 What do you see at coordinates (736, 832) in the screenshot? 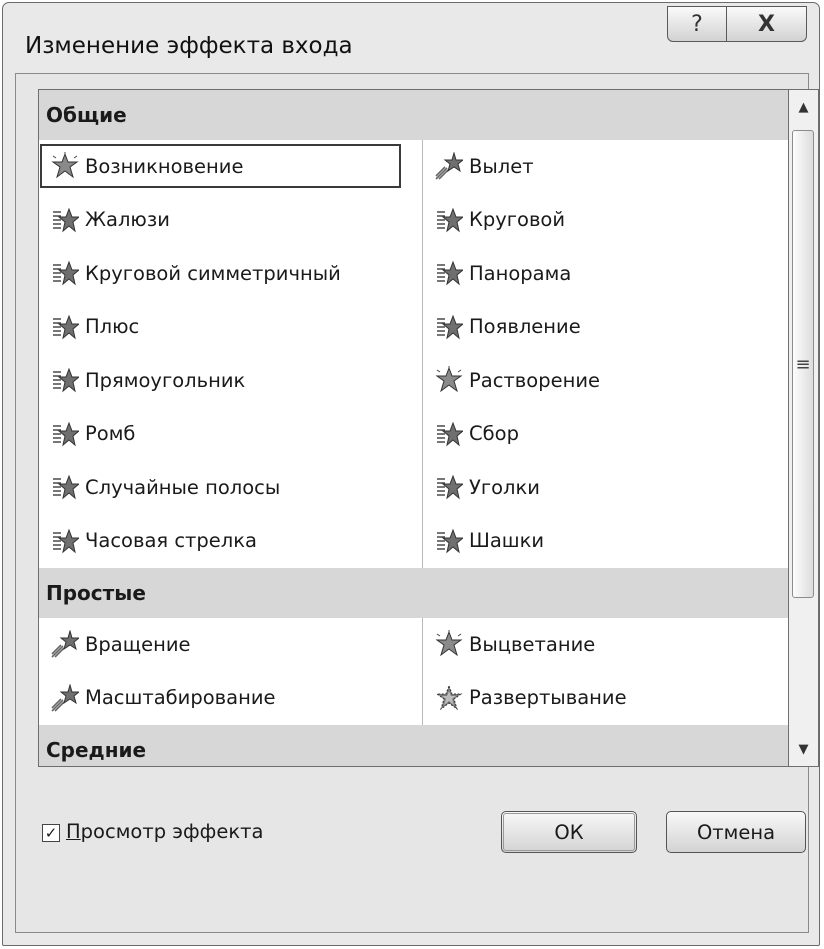
I see `cancel-button: Отмена` at bounding box center [736, 832].